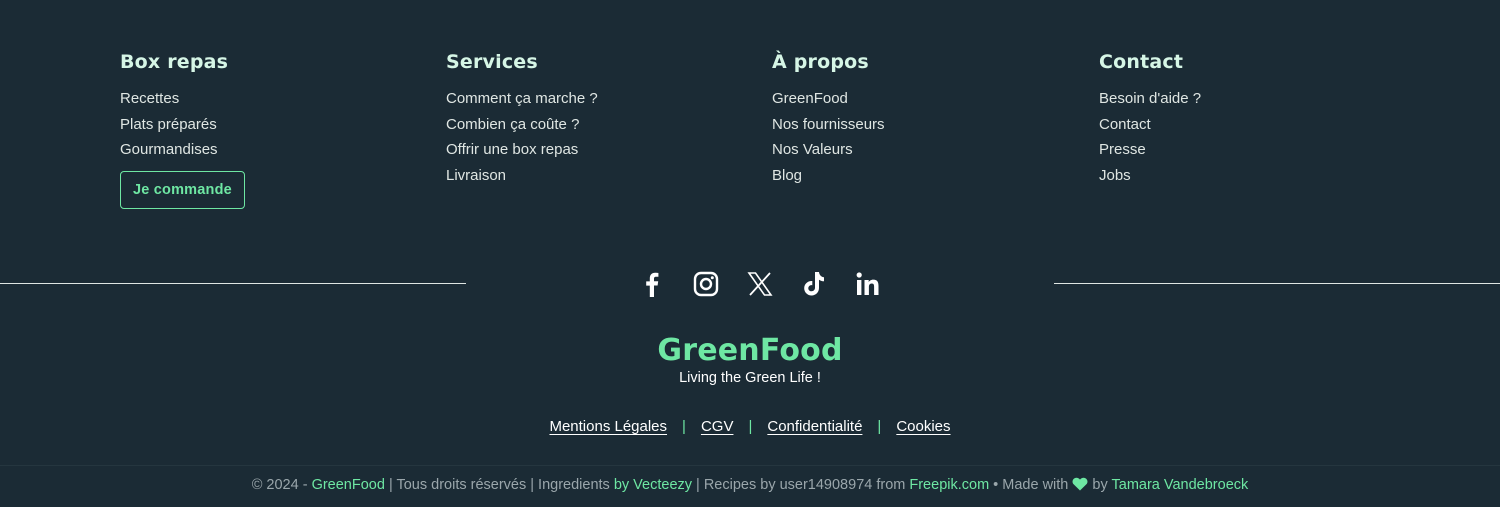 The image size is (1500, 507). I want to click on footer-link-greenfood: GreenFood, so click(922, 99).